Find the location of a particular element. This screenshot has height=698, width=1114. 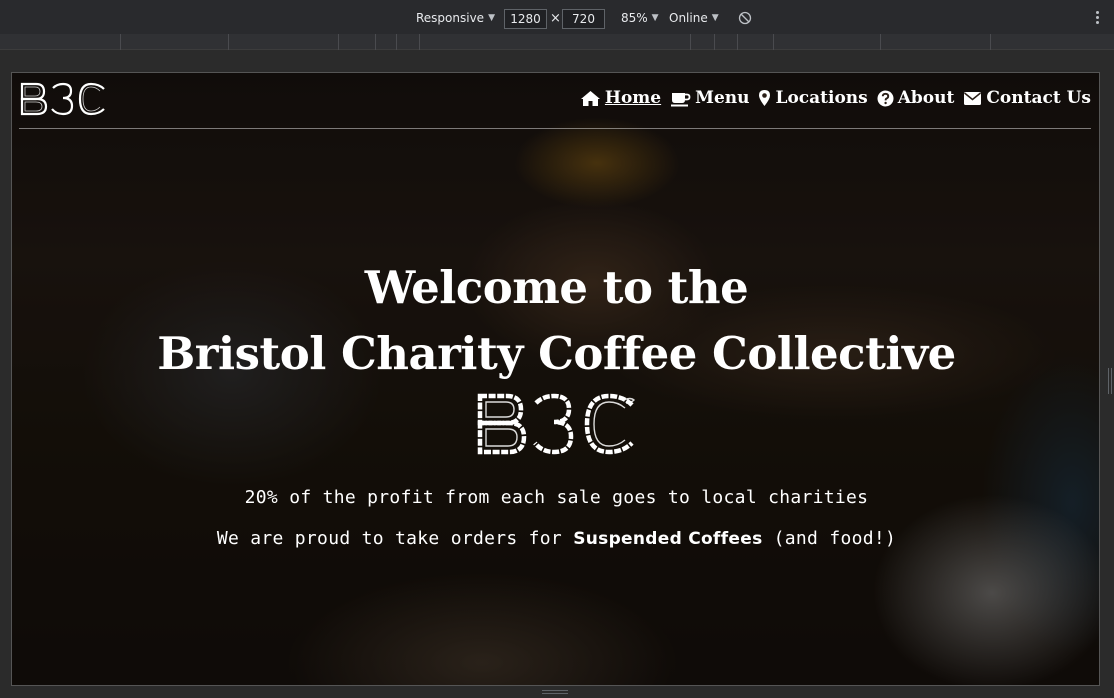

device-select-label: Responsive is located at coordinates (450, 18).